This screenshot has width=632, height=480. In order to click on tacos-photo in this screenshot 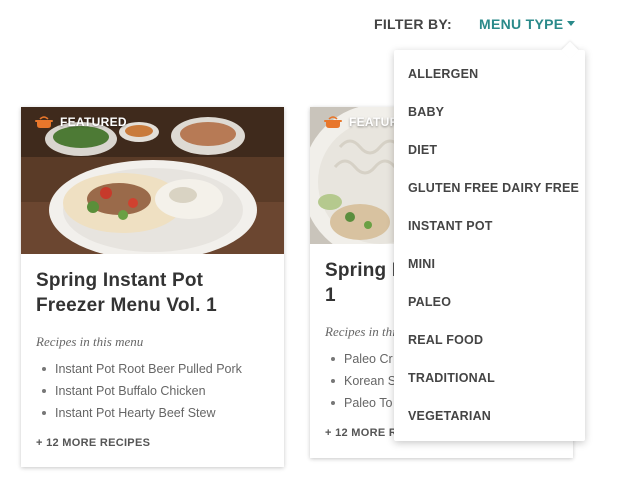, I will do `click(152, 180)`.